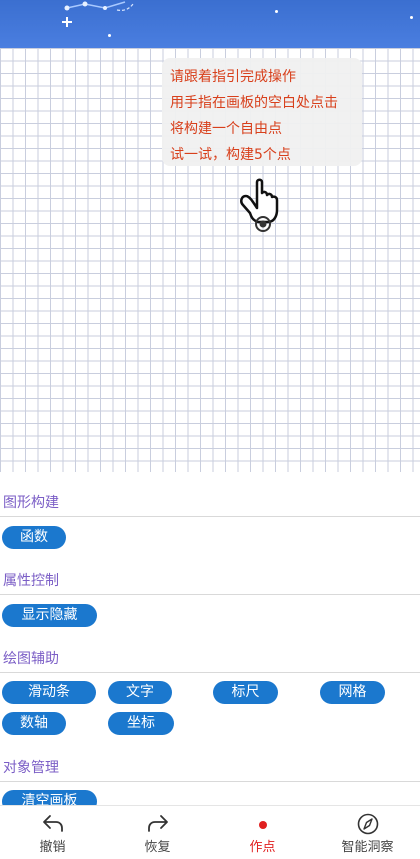 This screenshot has width=420, height=859. What do you see at coordinates (259, 205) in the screenshot?
I see `pointing-hand-icon` at bounding box center [259, 205].